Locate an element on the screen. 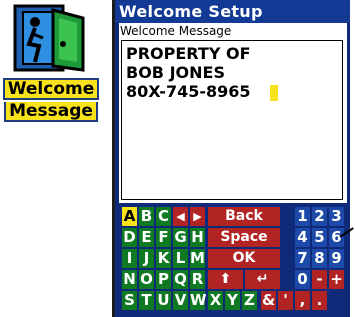 The height and width of the screenshot is (317, 355). key-n: N is located at coordinates (129, 279).